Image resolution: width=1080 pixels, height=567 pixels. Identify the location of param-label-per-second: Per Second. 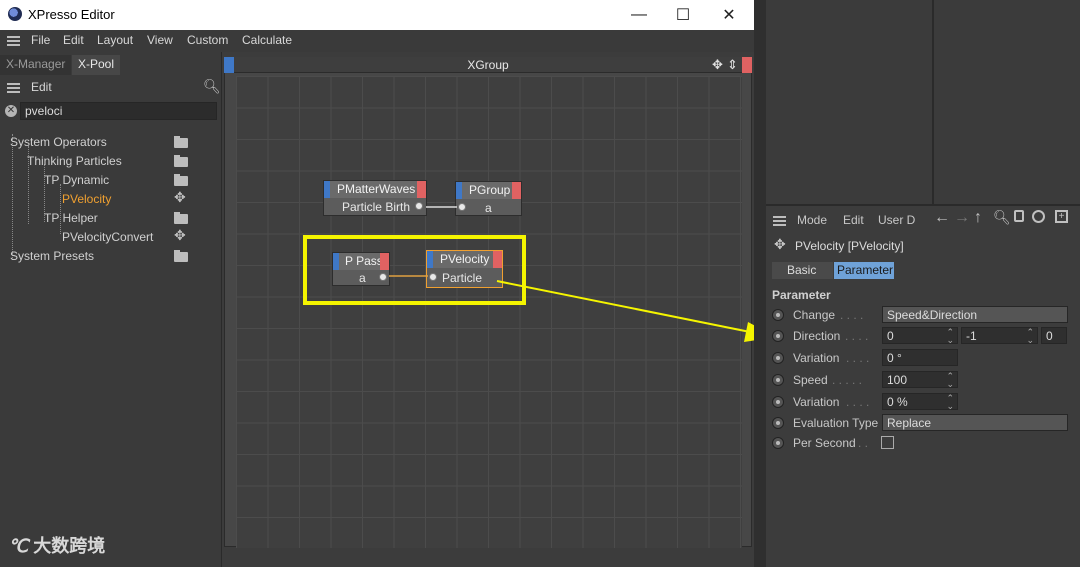
(824, 443).